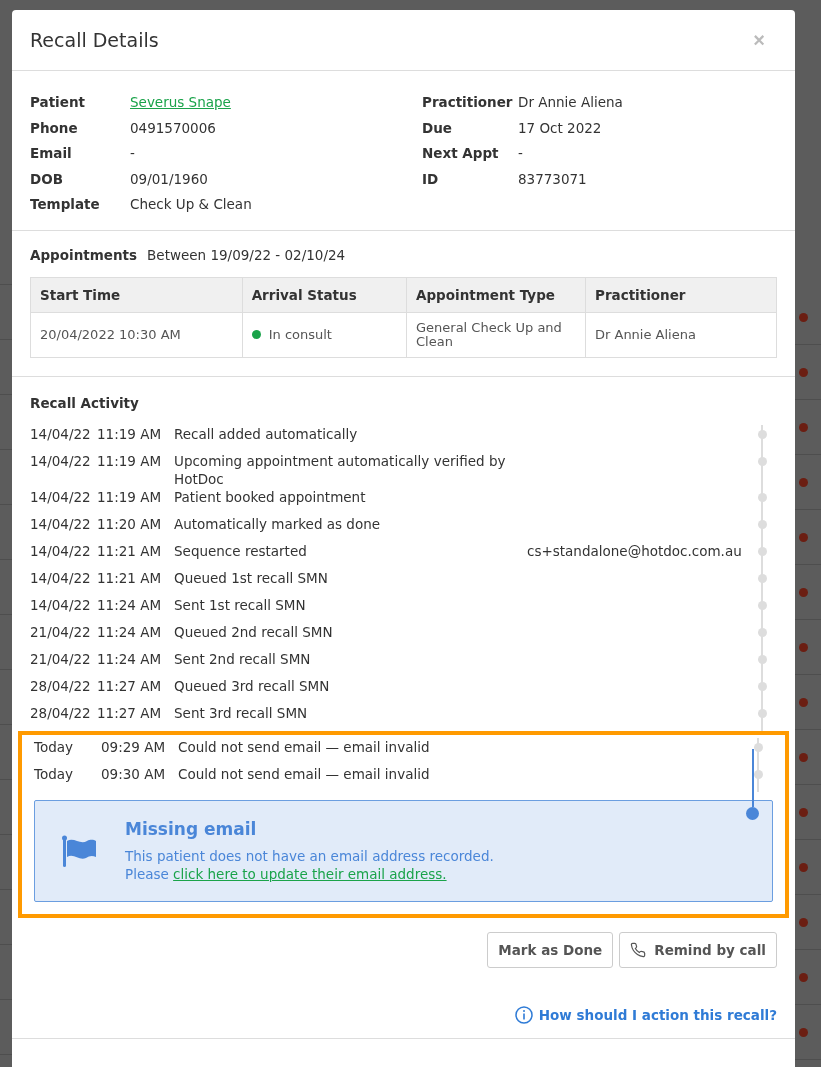  I want to click on appointments-label: Appointments, so click(84, 254).